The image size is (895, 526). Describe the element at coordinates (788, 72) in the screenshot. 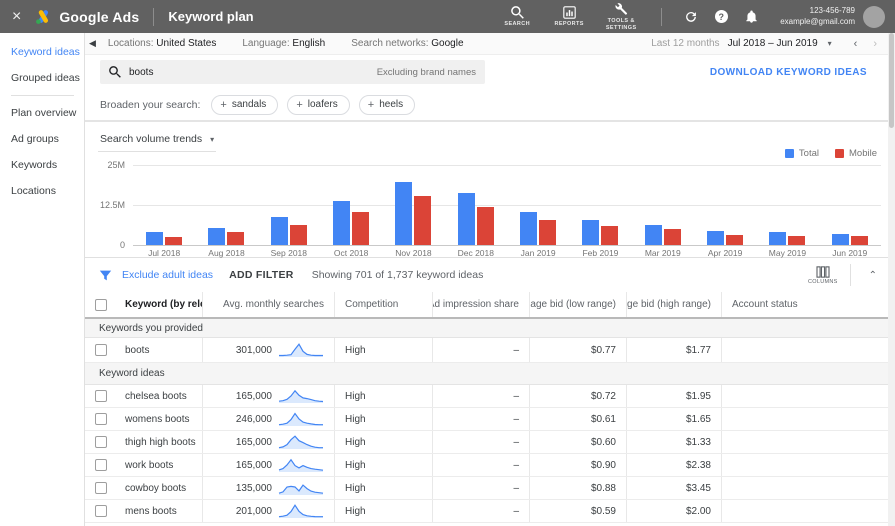

I see `download-keyword-ideas-button: DOWNLOAD KEYWORD IDEAS` at that location.